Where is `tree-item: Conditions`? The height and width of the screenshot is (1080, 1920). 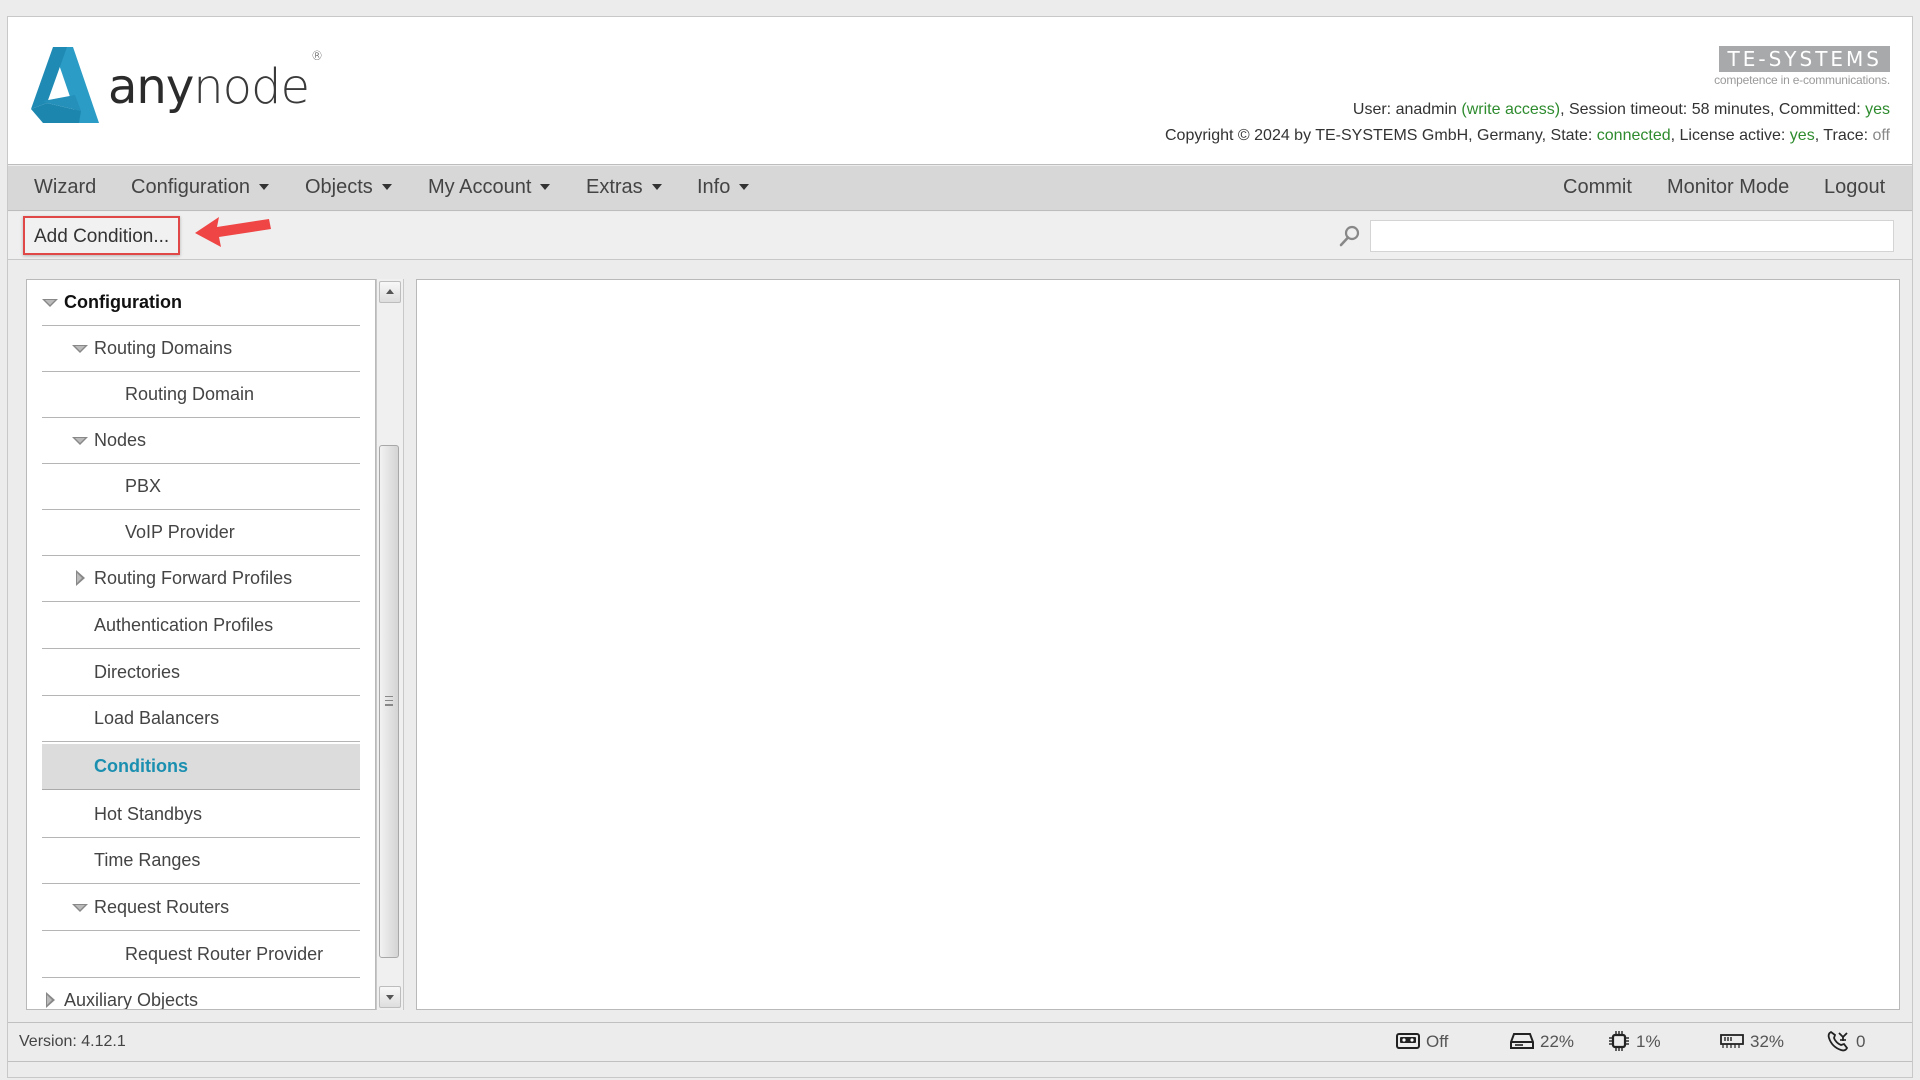
tree-item: Conditions is located at coordinates (201, 767).